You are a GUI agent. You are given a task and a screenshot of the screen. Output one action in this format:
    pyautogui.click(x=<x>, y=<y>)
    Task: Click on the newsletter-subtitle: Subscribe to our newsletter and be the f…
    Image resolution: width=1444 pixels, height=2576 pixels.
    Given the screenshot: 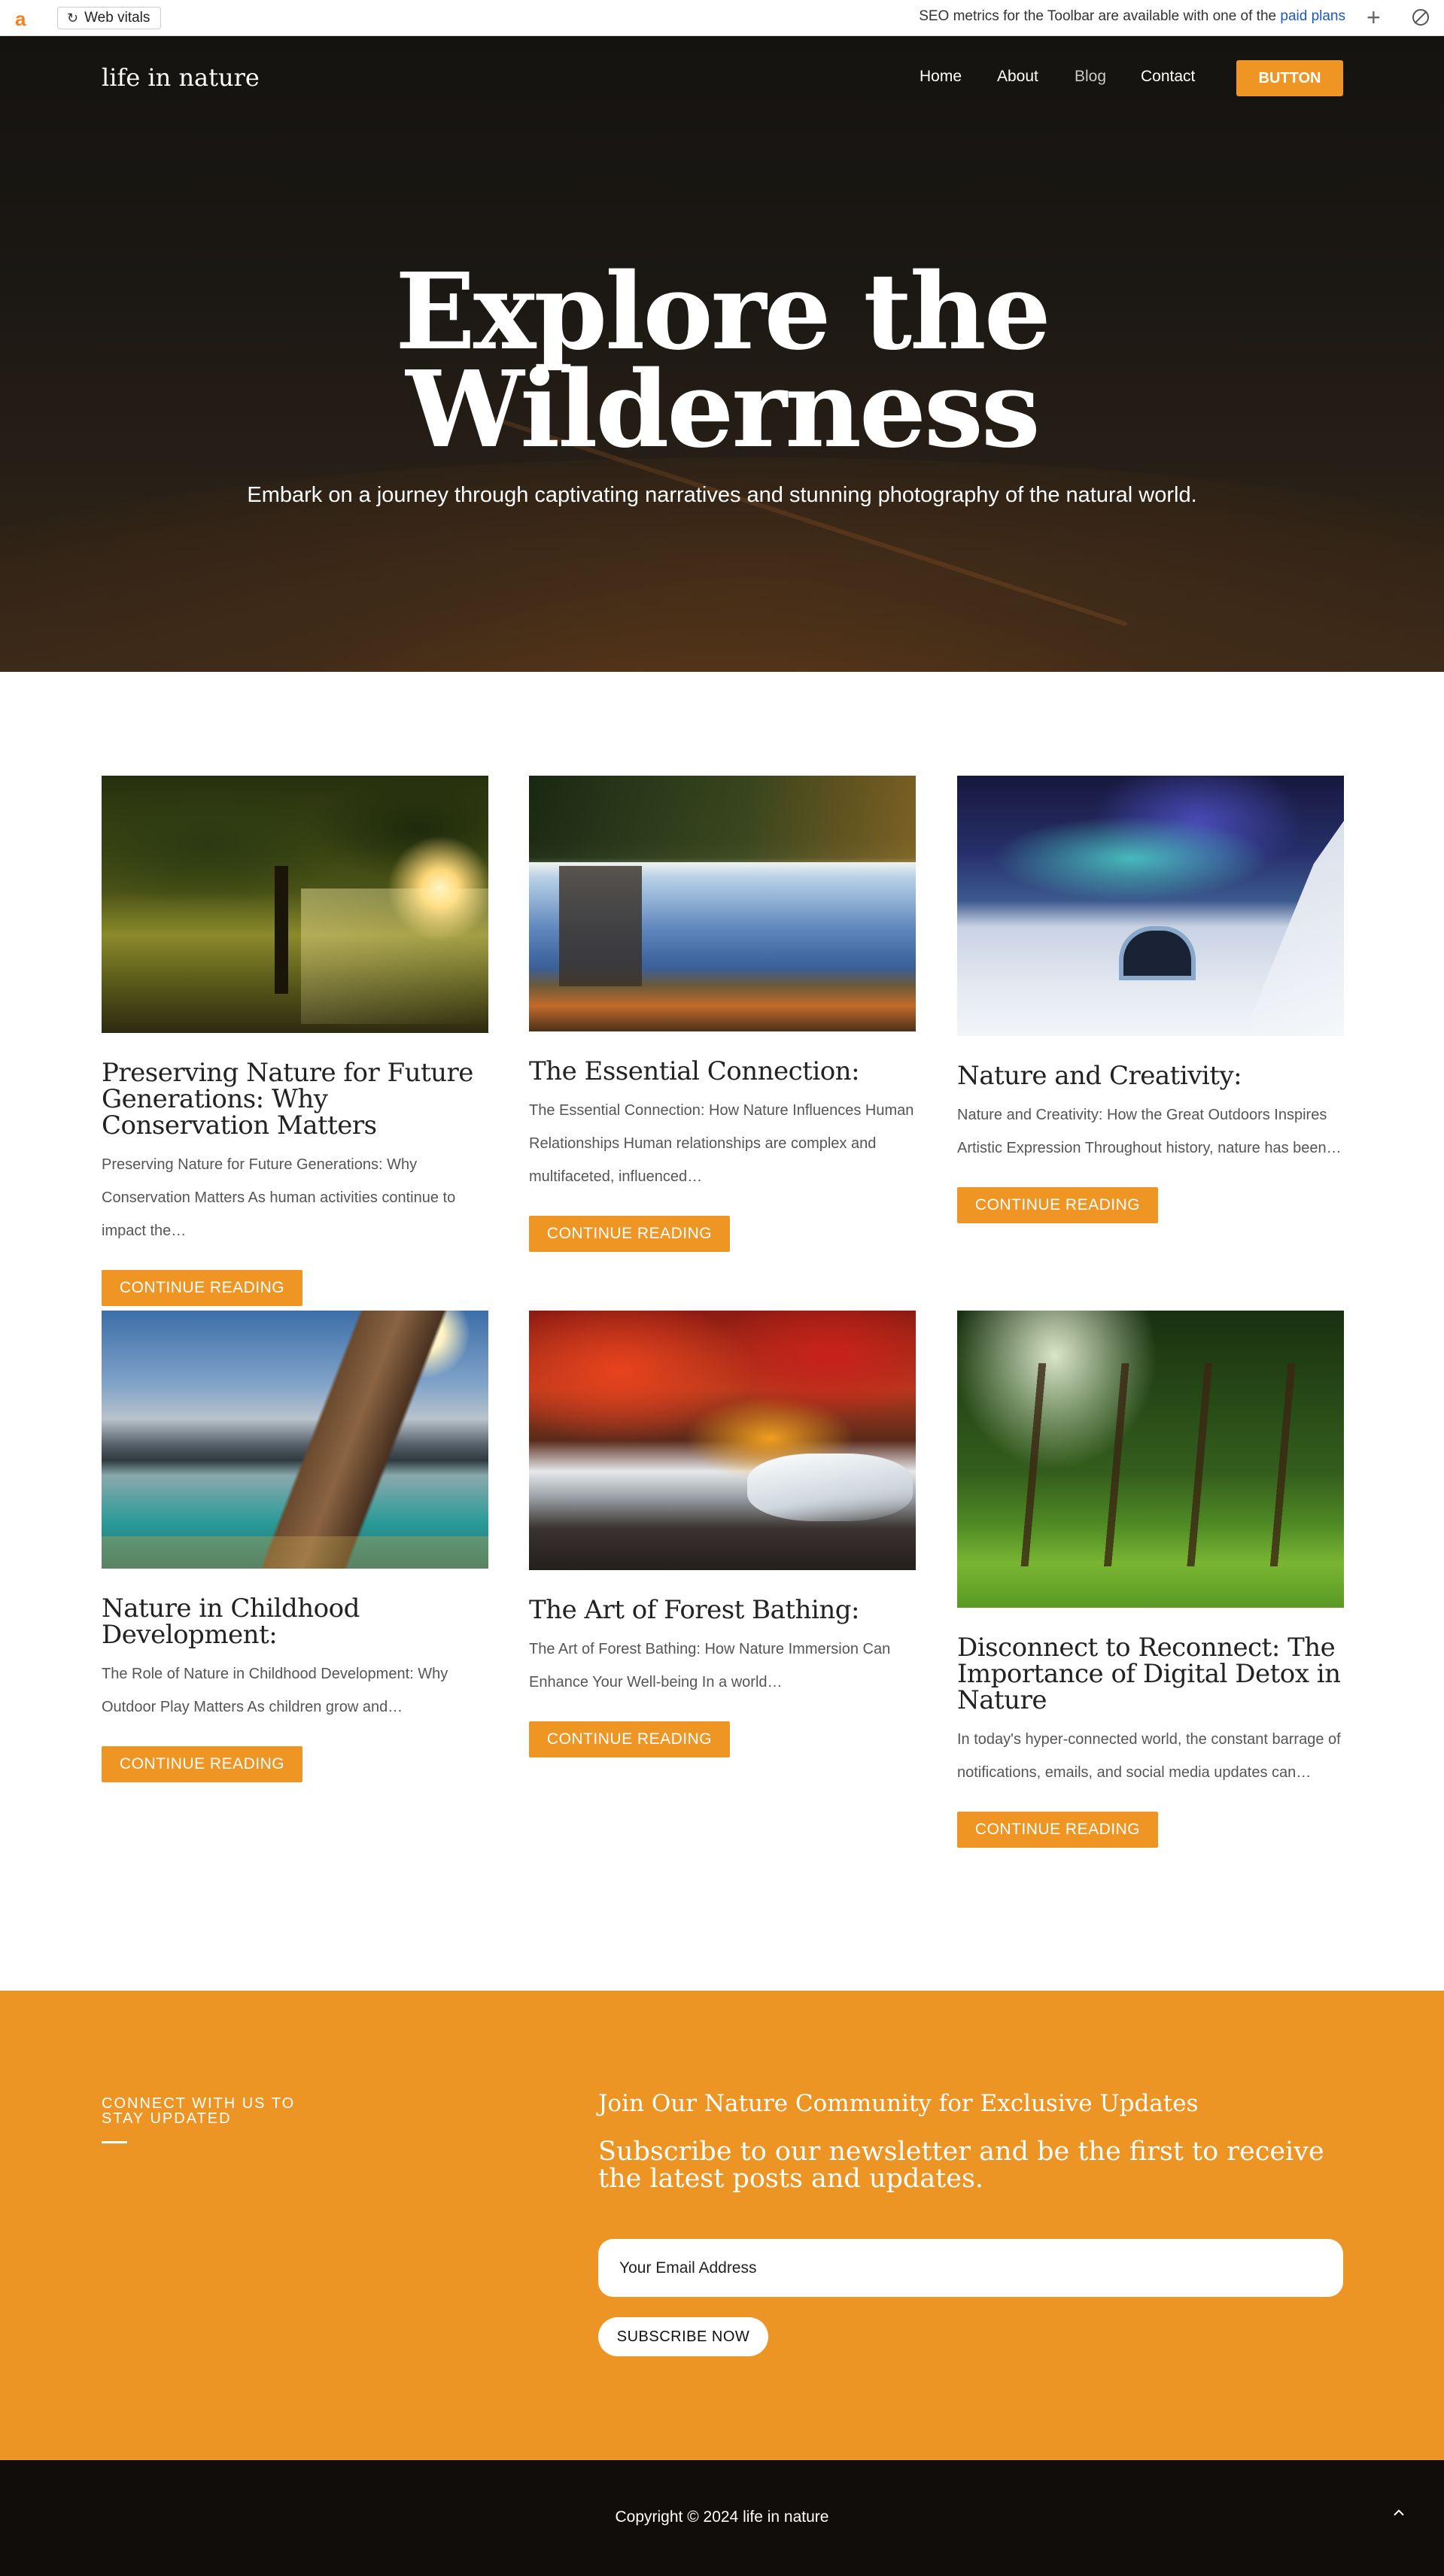 What is the action you would take?
    pyautogui.click(x=961, y=2165)
    